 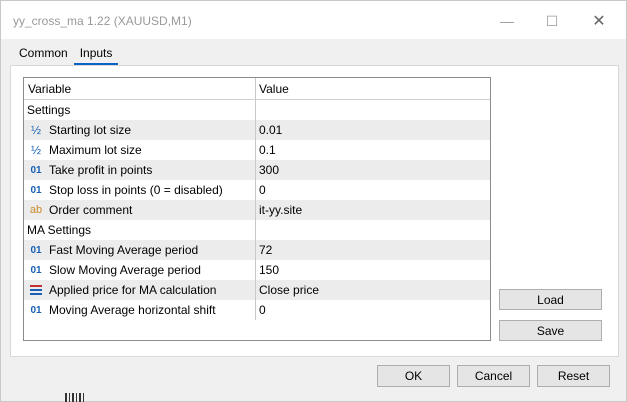 What do you see at coordinates (373, 270) in the screenshot?
I see `value-cell: 150` at bounding box center [373, 270].